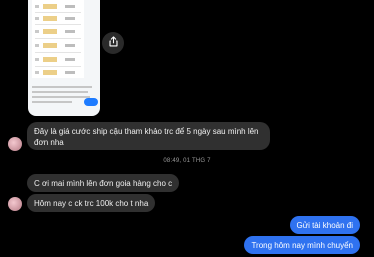 The height and width of the screenshot is (257, 374). I want to click on outgoing-message: Trong hôm nay mình chuyển, so click(302, 245).